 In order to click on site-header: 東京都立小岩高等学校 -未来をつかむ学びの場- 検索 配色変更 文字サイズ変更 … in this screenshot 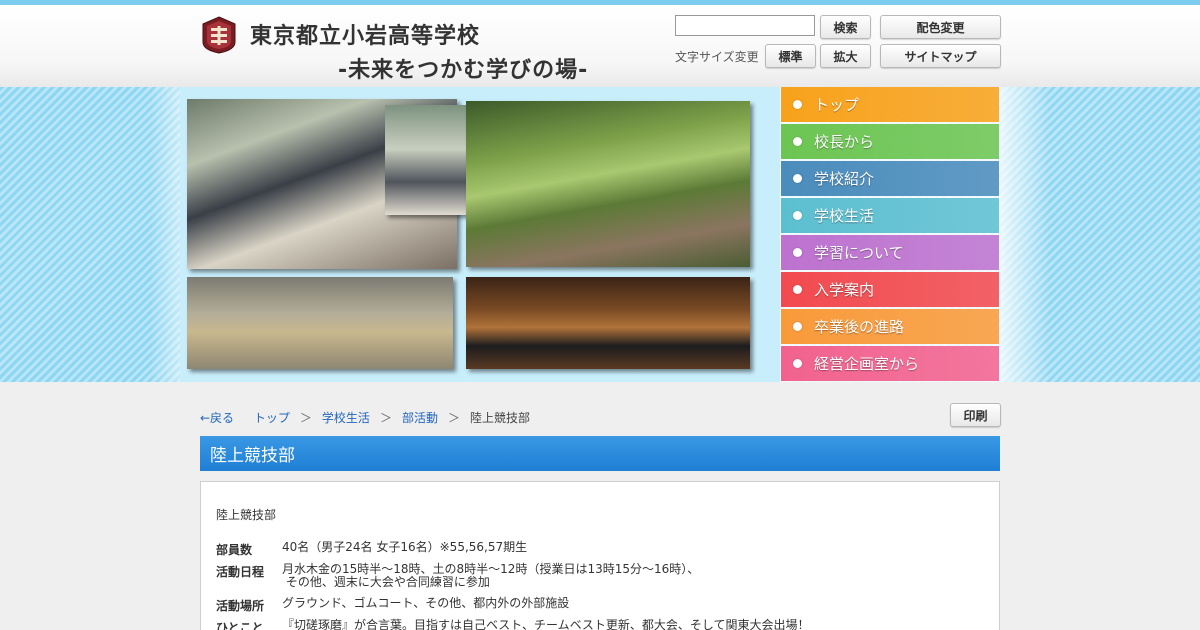, I will do `click(600, 46)`.